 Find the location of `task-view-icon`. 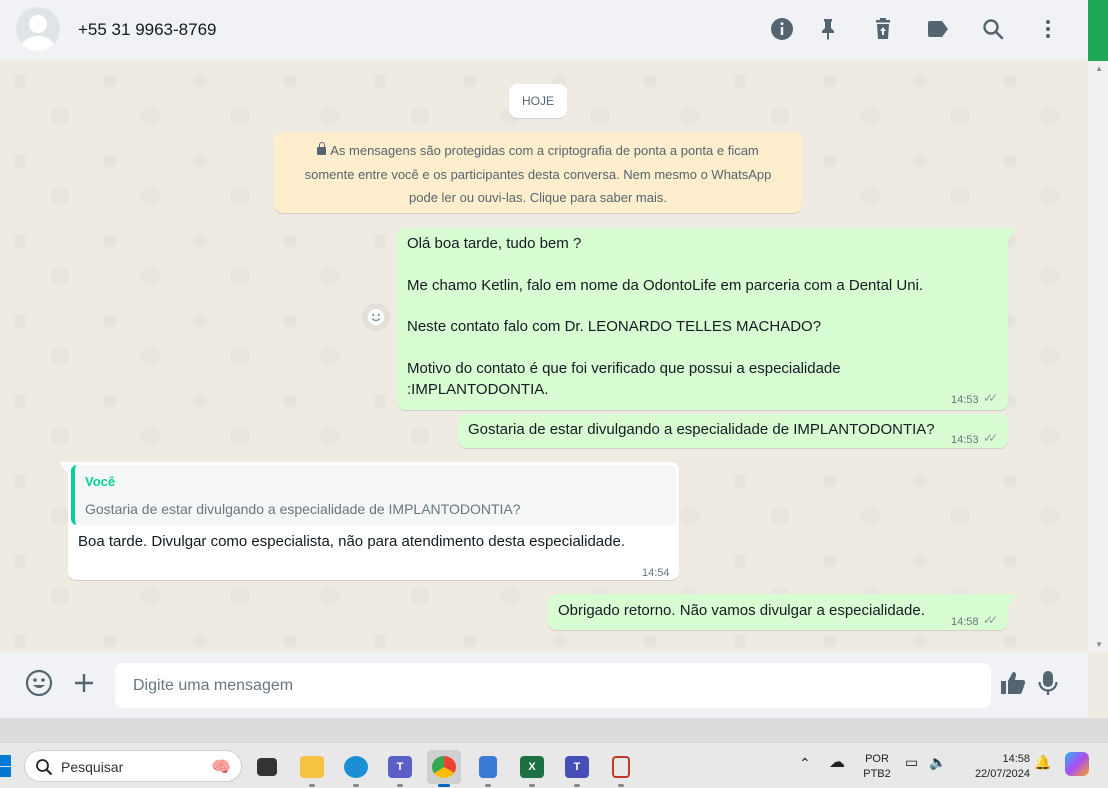

task-view-icon is located at coordinates (267, 767).